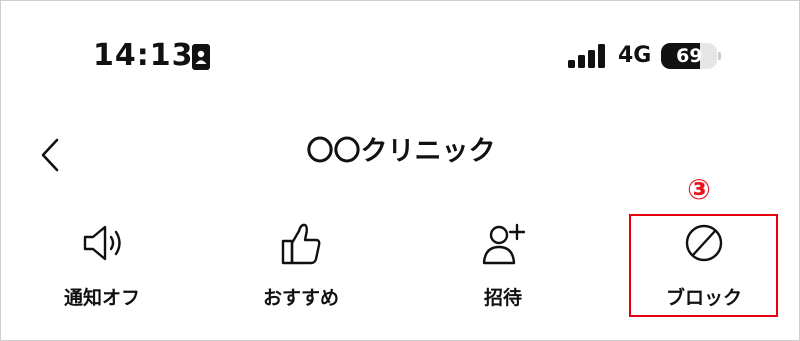 This screenshot has height=341, width=800. I want to click on block-icon, so click(704, 243).